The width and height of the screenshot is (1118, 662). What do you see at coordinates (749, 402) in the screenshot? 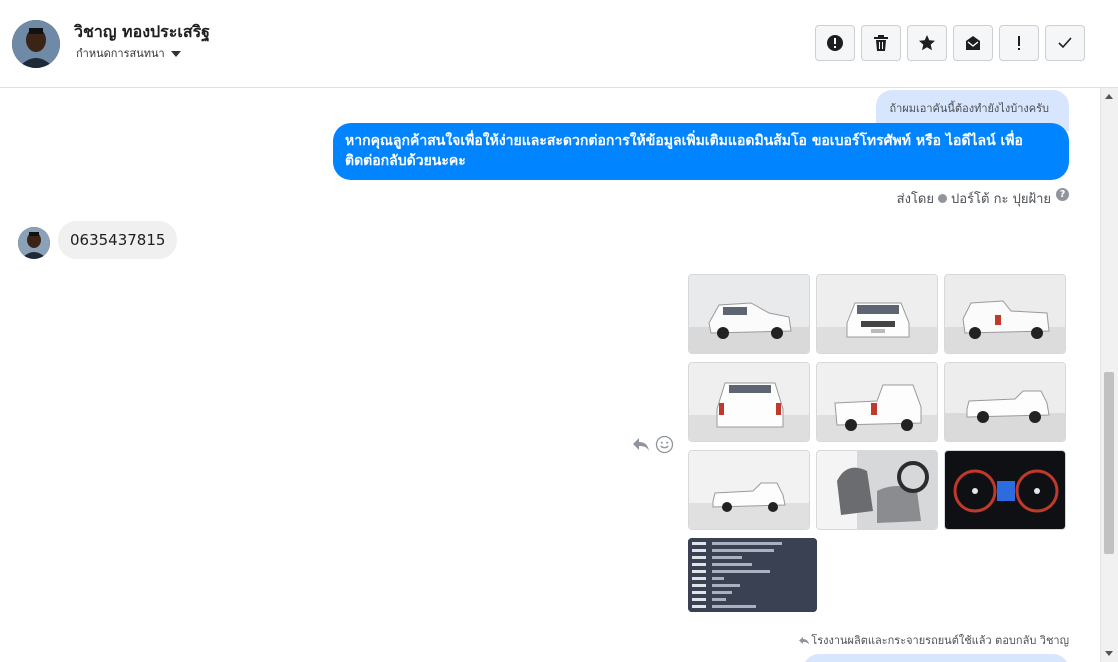
I see `photo-rear` at bounding box center [749, 402].